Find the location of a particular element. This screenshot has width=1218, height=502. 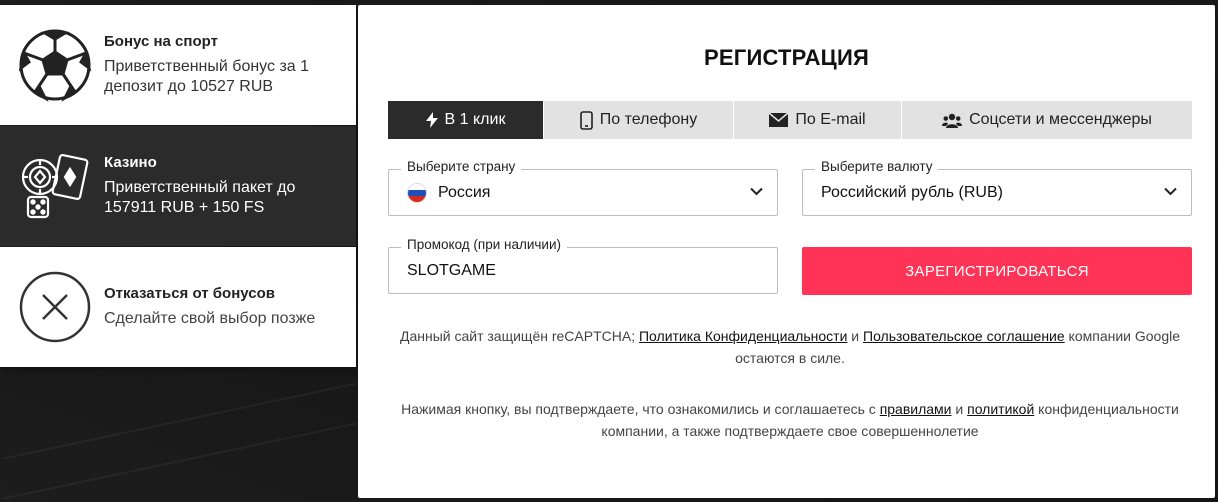

country-label: Выберите страну is located at coordinates (461, 166).